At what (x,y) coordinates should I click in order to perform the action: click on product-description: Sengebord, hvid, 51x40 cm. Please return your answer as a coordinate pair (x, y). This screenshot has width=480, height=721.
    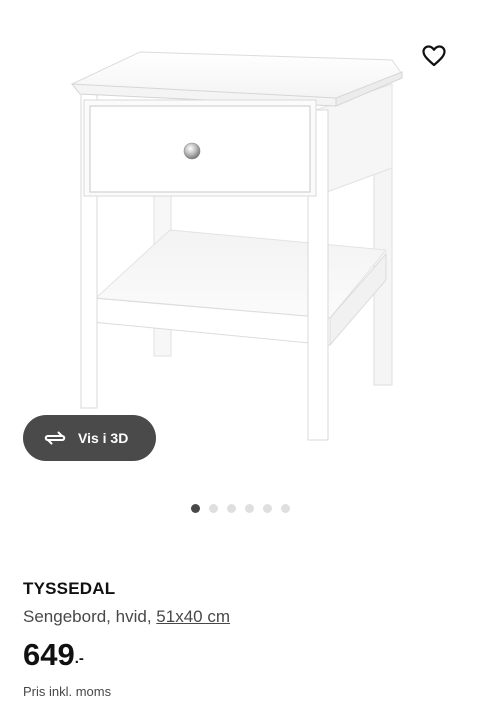
    Looking at the image, I should click on (126, 617).